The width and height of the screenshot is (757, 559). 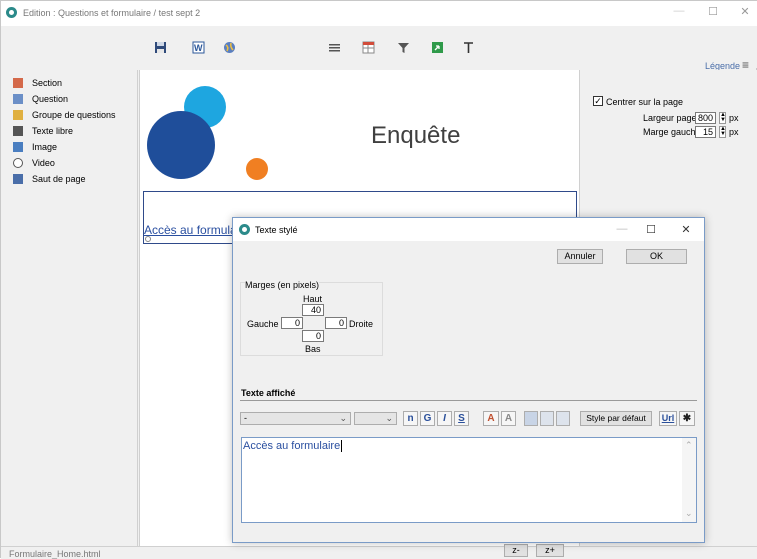 I want to click on palette-item-label: Section, so click(x=47, y=83).